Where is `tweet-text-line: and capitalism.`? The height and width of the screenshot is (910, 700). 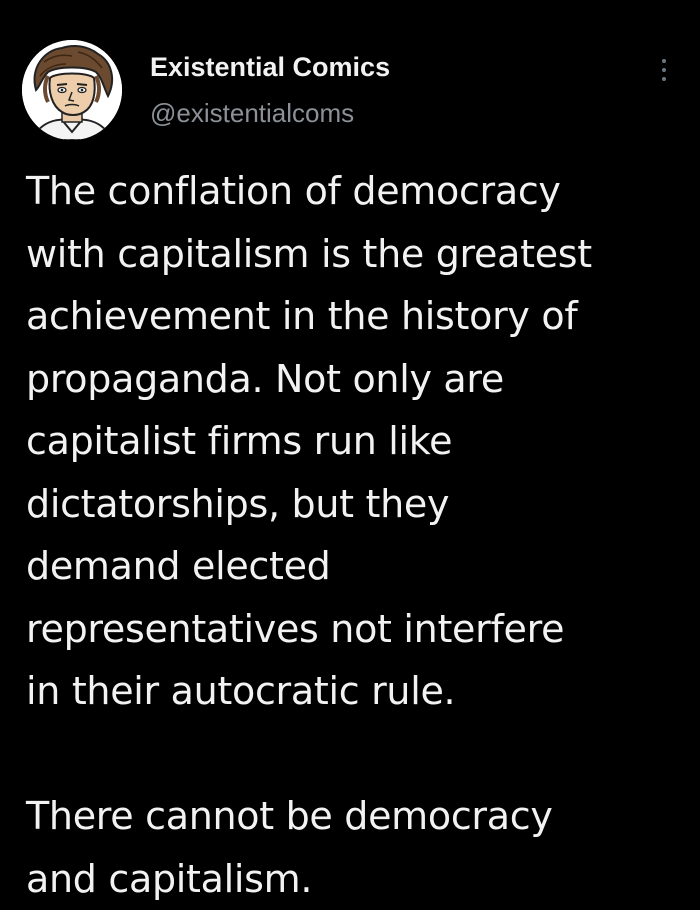
tweet-text-line: and capitalism. is located at coordinates (169, 878).